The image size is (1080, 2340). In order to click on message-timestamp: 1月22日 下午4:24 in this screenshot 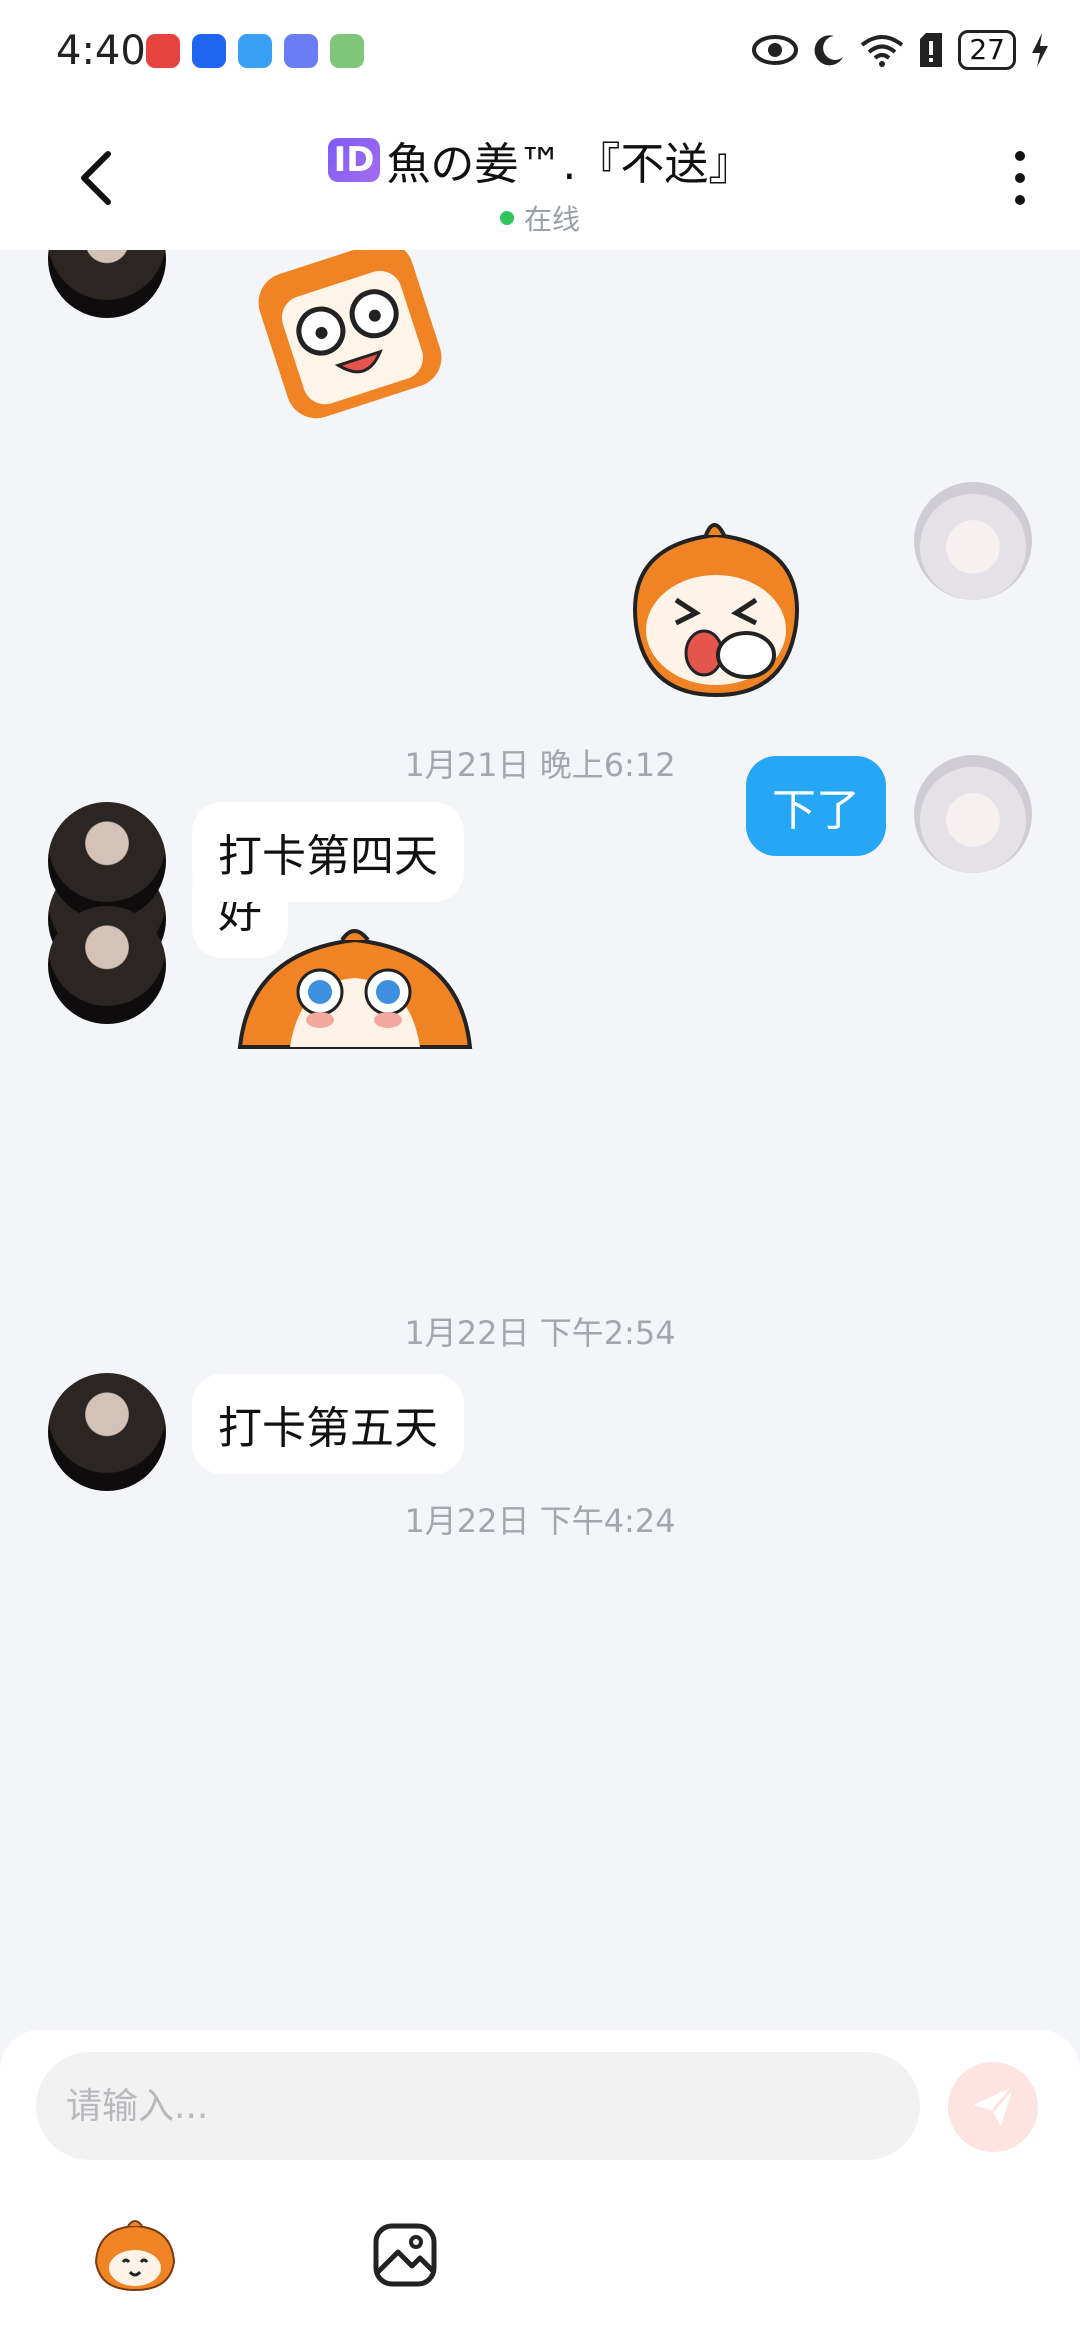, I will do `click(540, 1521)`.